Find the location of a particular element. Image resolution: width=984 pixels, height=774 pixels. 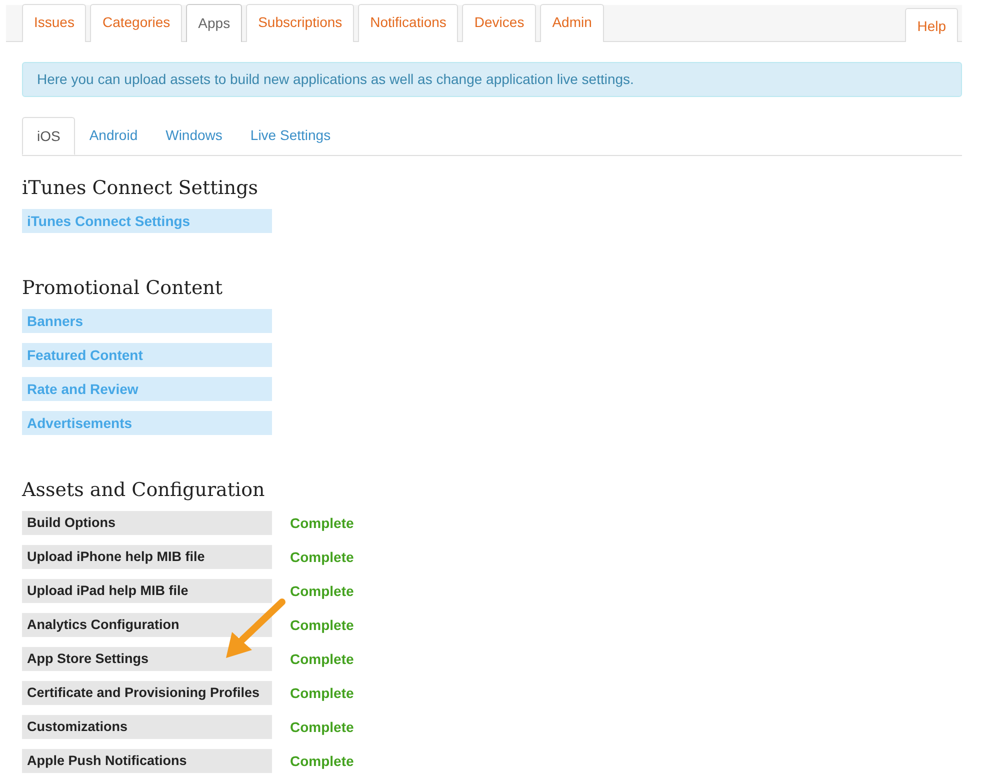

section-heading: iTunes Connect Settings is located at coordinates (141, 188).